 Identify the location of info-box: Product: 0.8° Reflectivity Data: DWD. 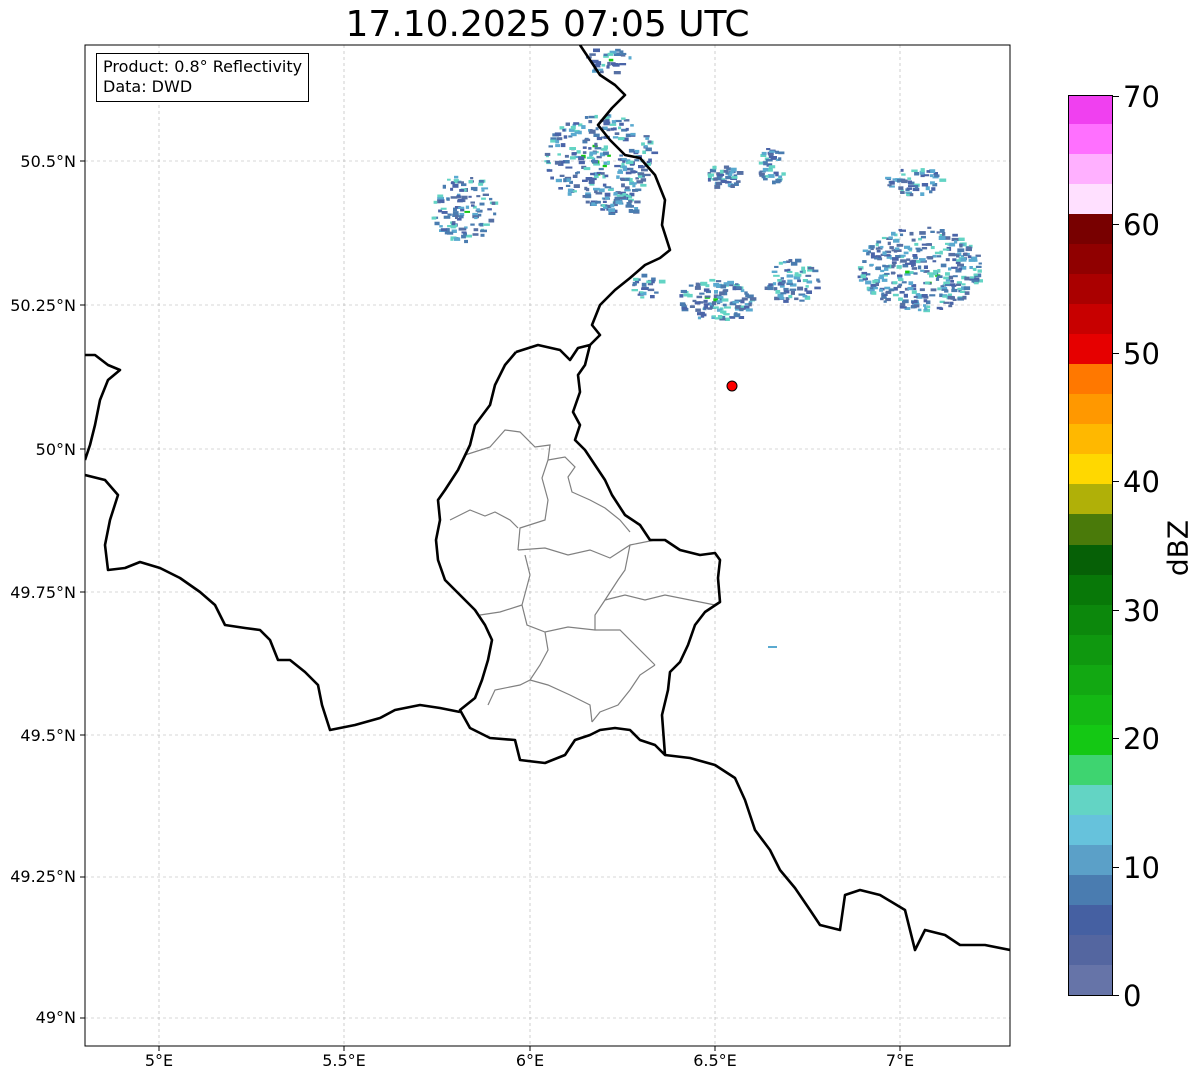
(203, 77).